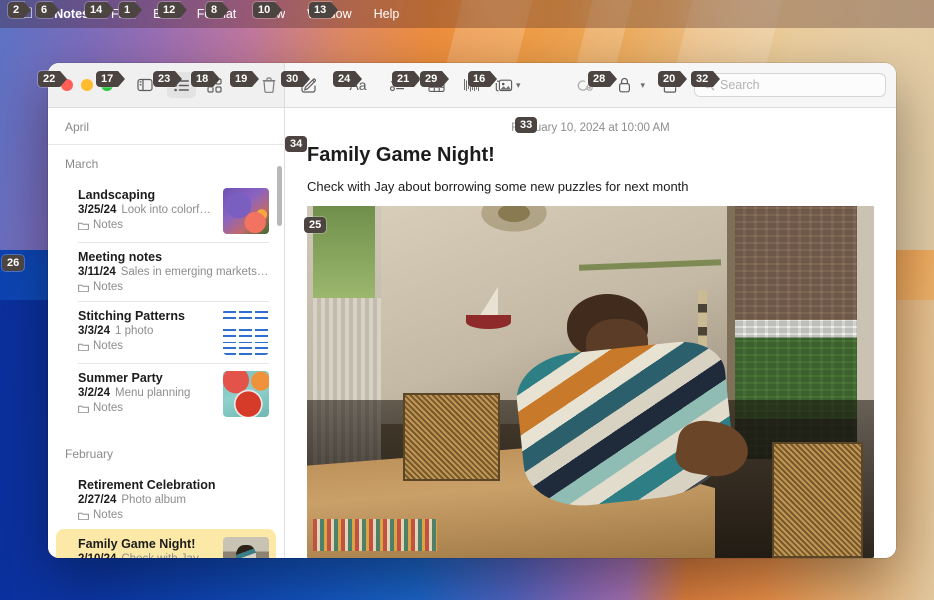 The height and width of the screenshot is (600, 934). I want to click on badge-notes-menu: 6, so click(48, 10).